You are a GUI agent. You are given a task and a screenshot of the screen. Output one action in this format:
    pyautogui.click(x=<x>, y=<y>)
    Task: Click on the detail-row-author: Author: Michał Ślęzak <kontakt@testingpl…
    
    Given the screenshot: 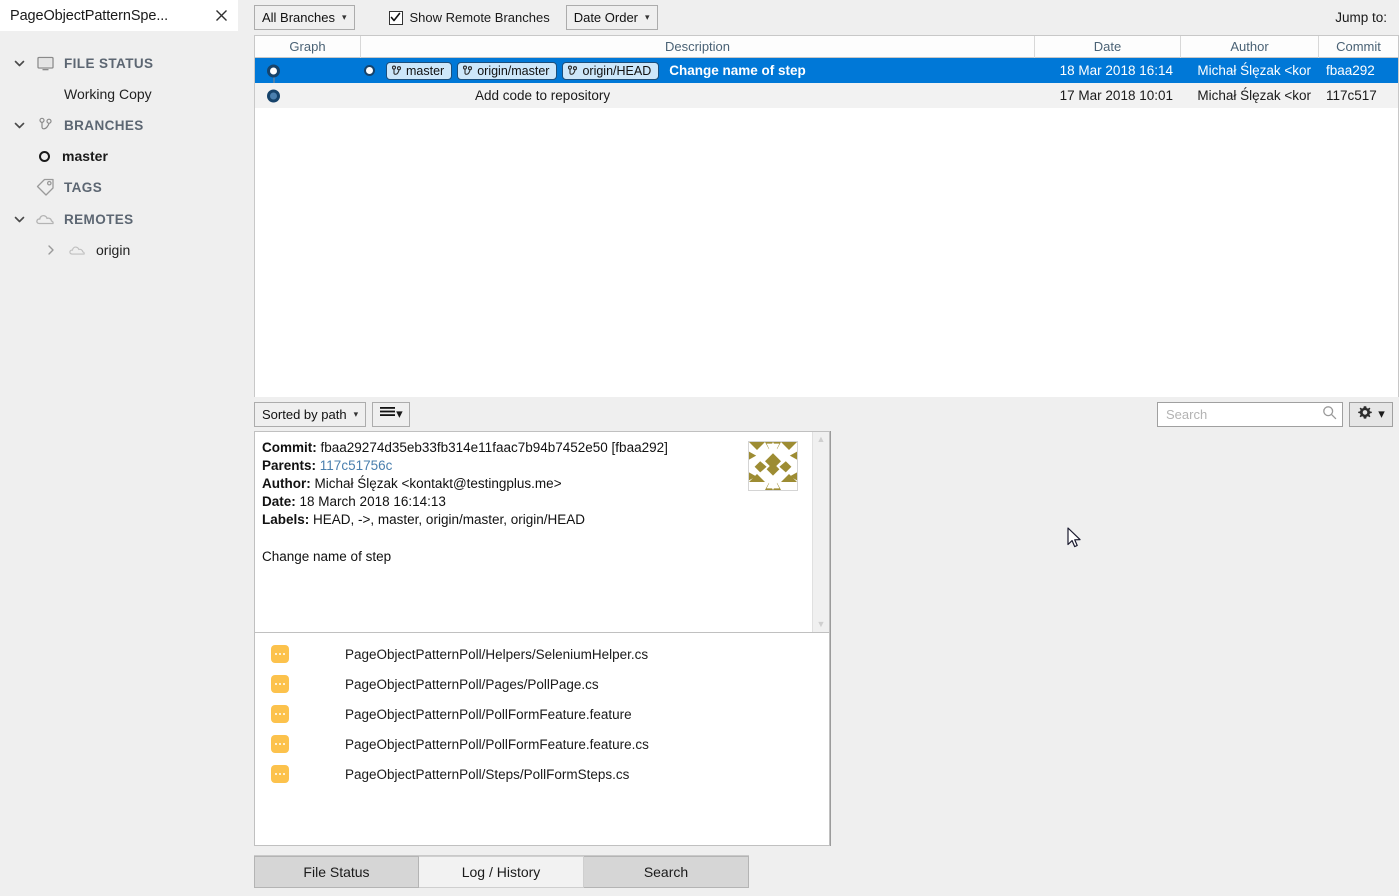 What is the action you would take?
    pyautogui.click(x=501, y=484)
    